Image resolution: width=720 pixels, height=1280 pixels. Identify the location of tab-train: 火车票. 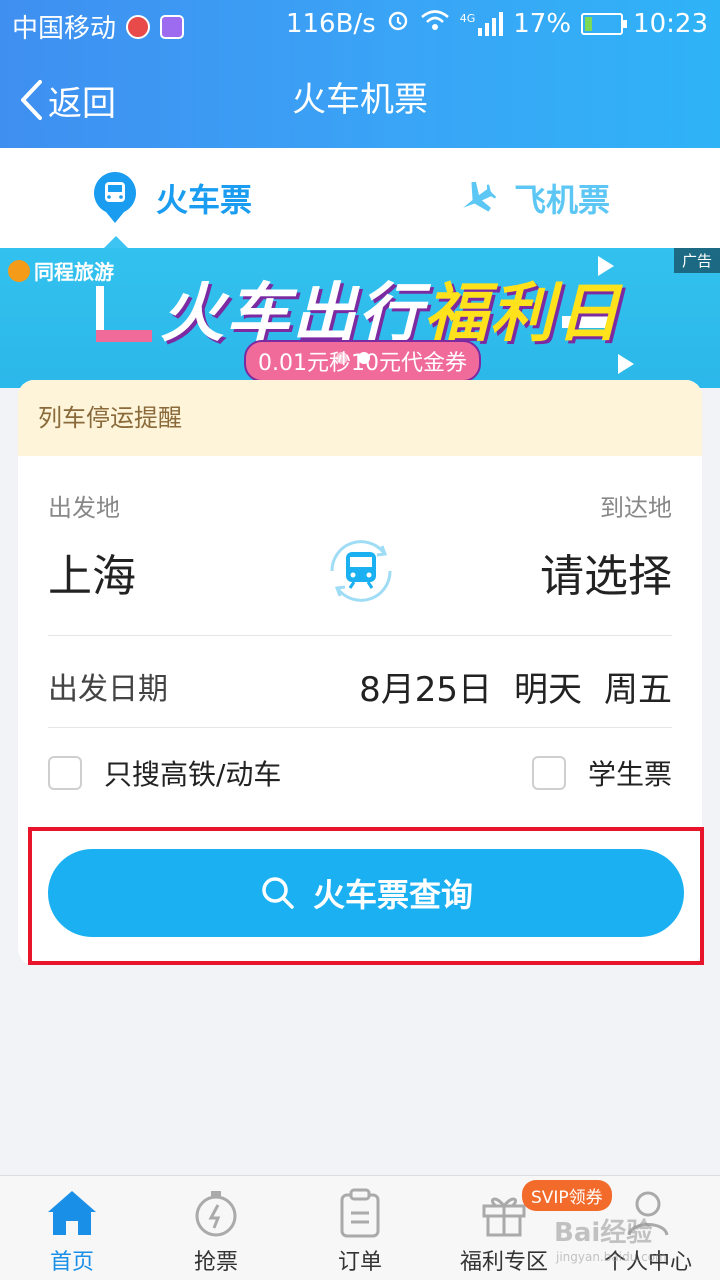
(172, 198).